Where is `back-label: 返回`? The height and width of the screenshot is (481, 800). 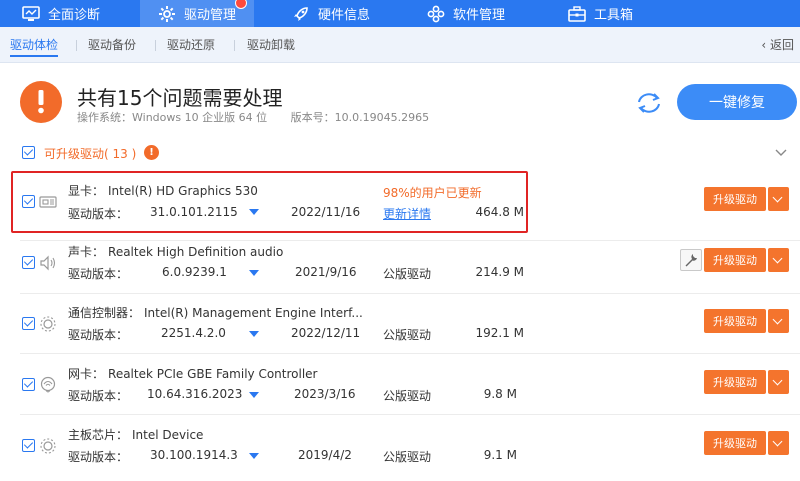 back-label: 返回 is located at coordinates (781, 45).